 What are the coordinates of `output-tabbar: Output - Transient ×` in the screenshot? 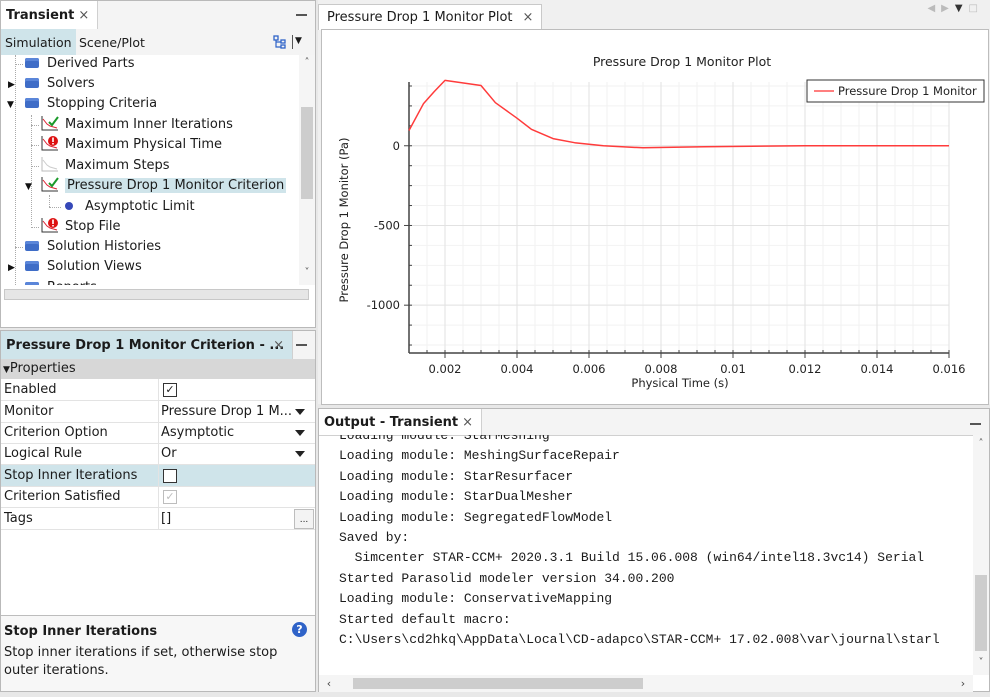 It's located at (654, 422).